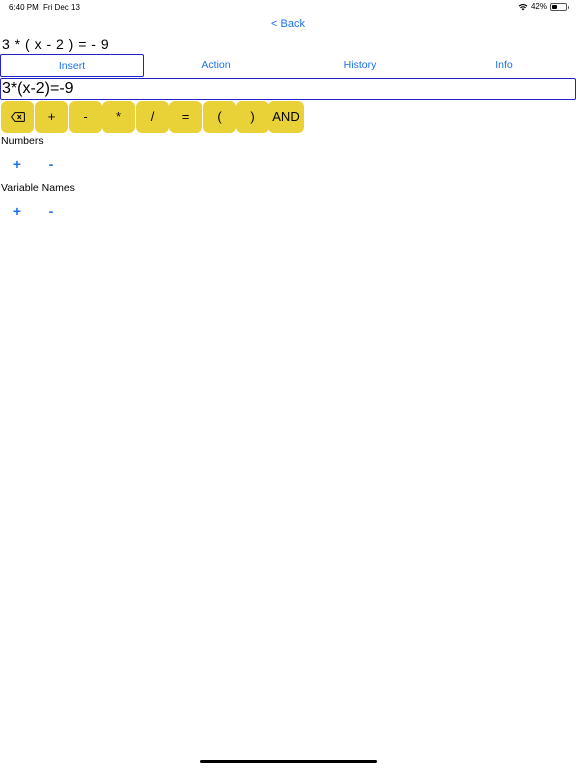 The width and height of the screenshot is (576, 768). I want to click on status-time: 6:40 PM, so click(24, 7).